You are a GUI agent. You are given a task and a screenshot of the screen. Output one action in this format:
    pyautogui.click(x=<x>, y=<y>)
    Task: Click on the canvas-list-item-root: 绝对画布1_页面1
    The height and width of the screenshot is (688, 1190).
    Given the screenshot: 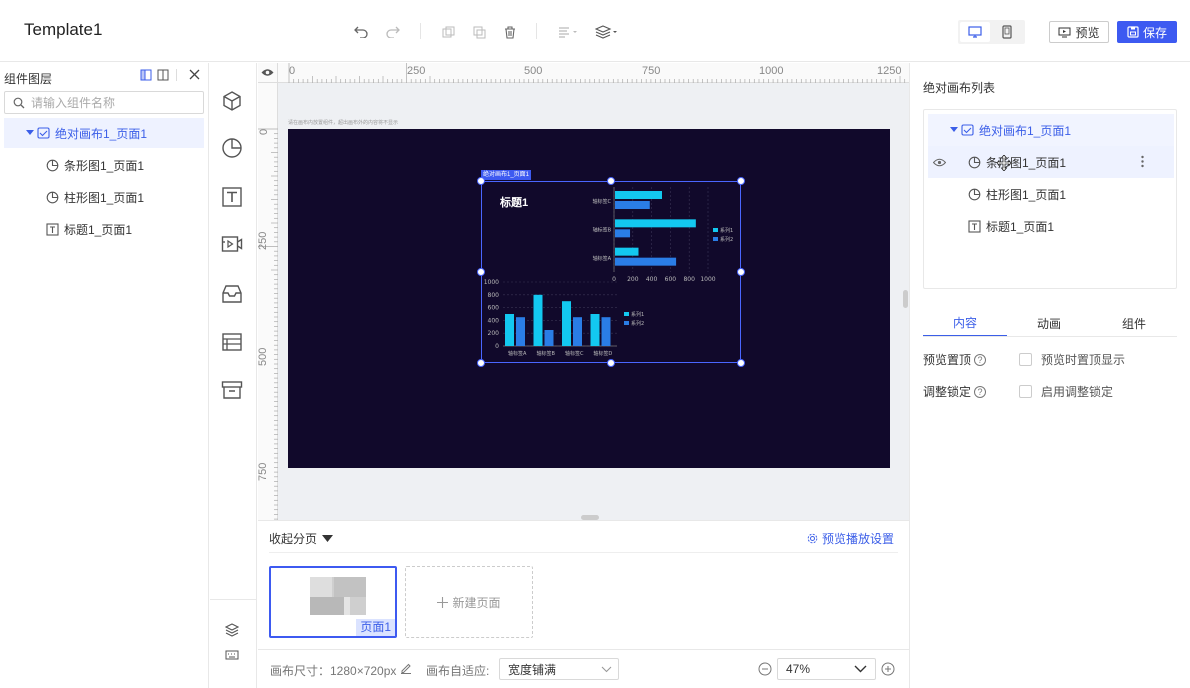 What is the action you would take?
    pyautogui.click(x=1051, y=130)
    